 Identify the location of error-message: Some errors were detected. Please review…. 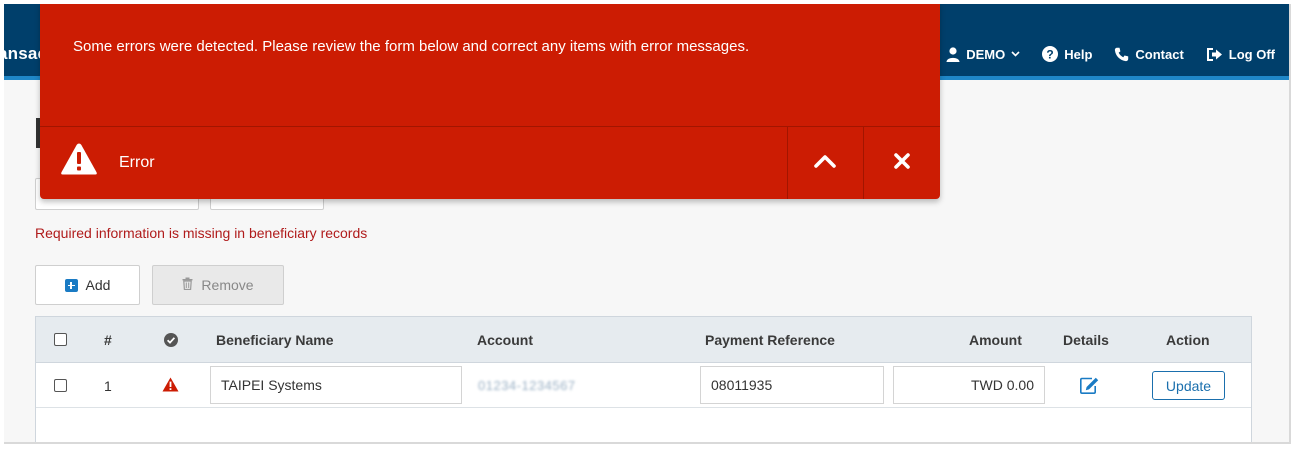
(411, 46).